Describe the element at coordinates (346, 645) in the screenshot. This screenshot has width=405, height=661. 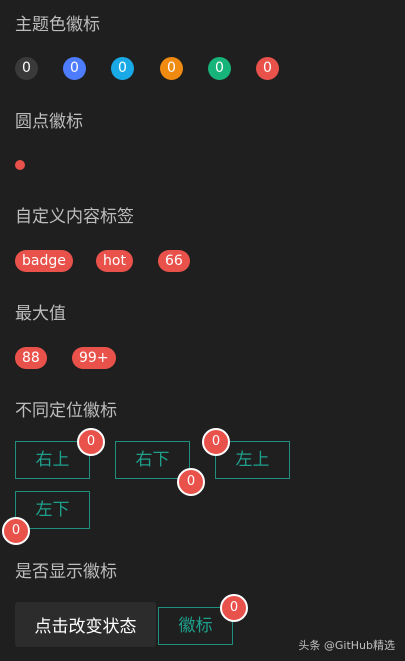
I see `watermark: 头条 @GitHub精选` at that location.